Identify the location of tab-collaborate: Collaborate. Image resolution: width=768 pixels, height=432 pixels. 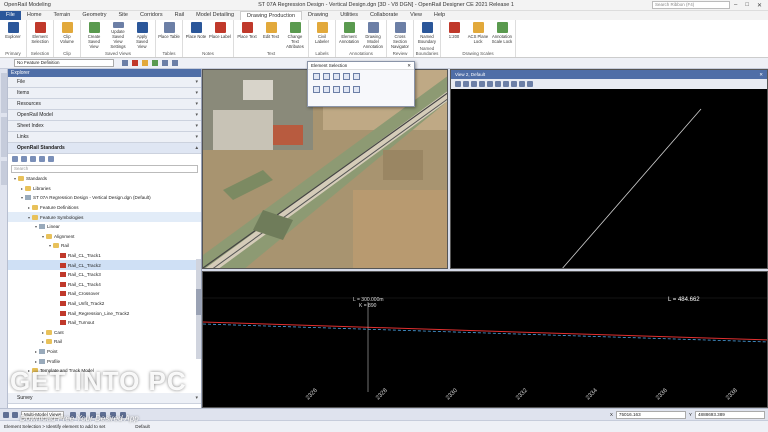
(384, 15).